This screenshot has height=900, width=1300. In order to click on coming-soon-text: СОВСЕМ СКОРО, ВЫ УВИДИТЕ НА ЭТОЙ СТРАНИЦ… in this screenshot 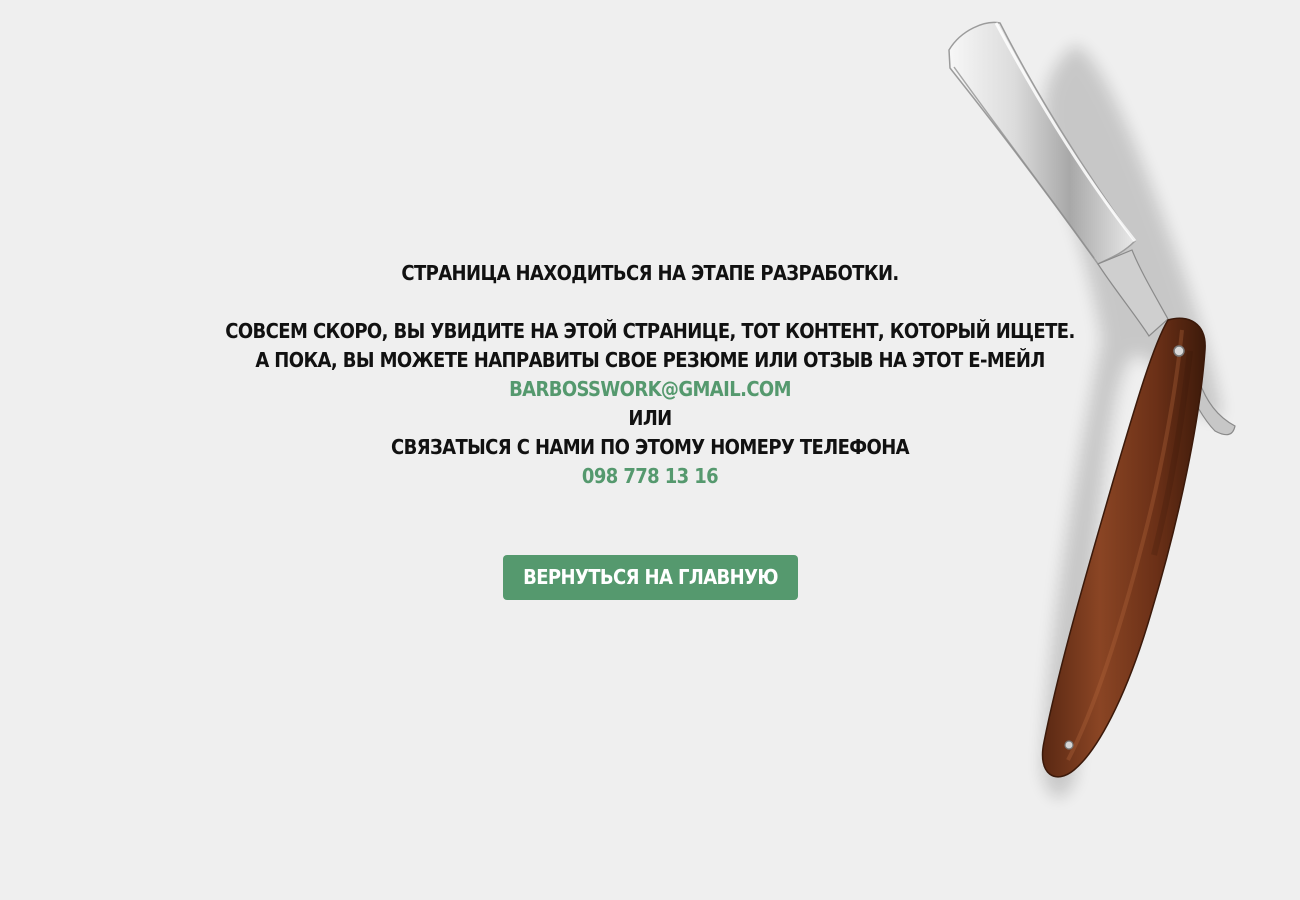, I will do `click(650, 331)`.